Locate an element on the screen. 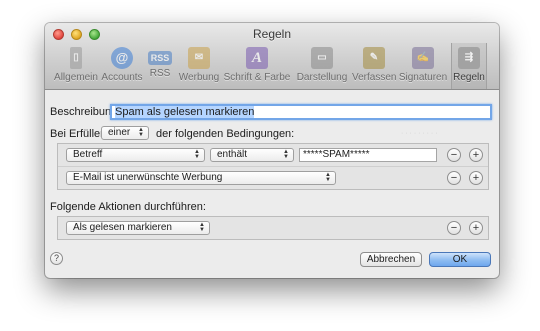 Image resolution: width=540 pixels, height=331 pixels. row-divider is located at coordinates (273, 166).